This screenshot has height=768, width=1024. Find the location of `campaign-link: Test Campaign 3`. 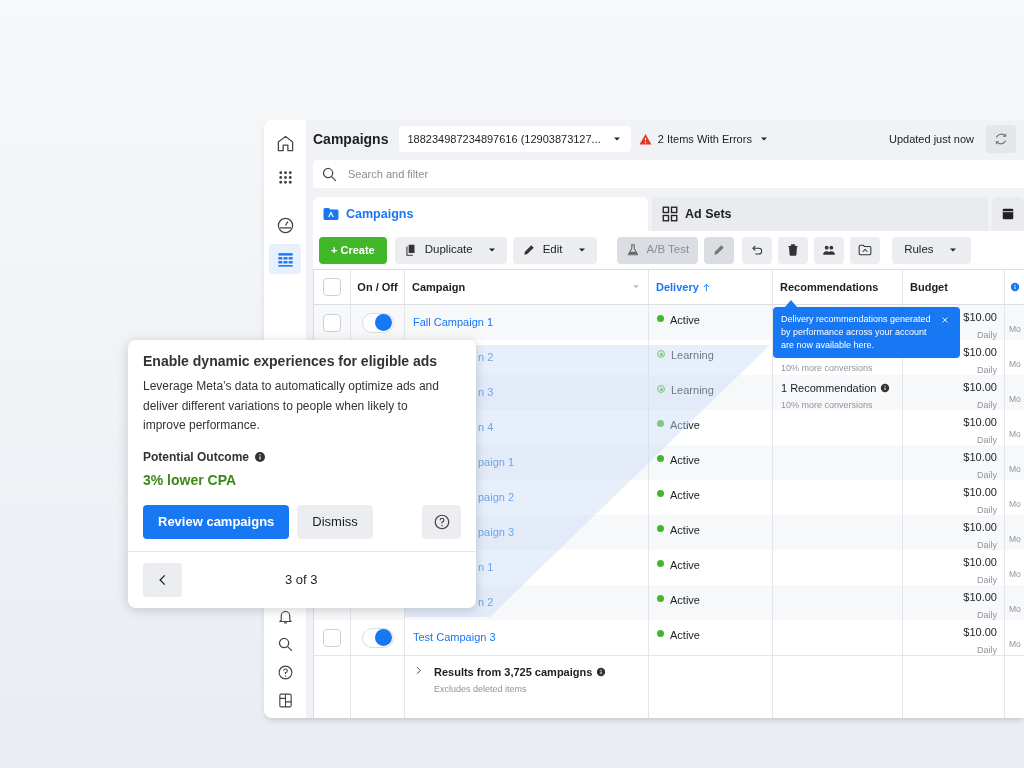

campaign-link: Test Campaign 3 is located at coordinates (454, 637).